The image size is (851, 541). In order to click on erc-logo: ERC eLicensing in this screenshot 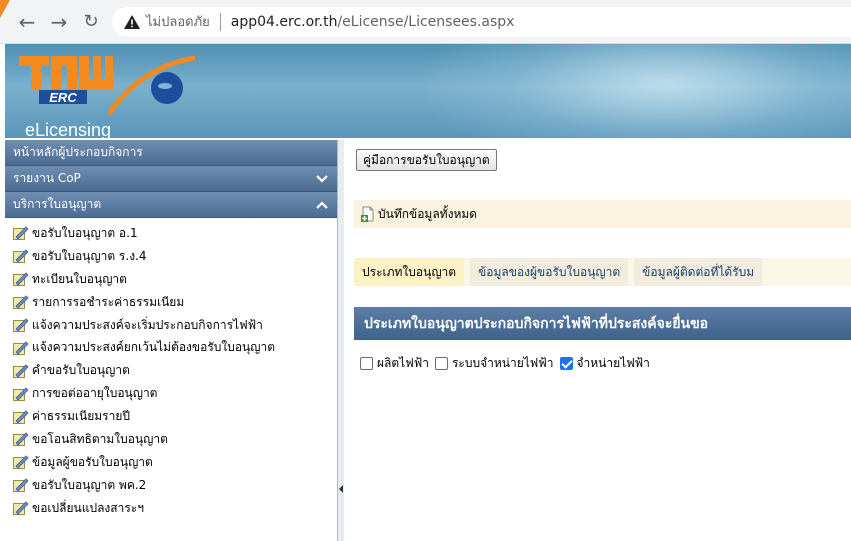, I will do `click(105, 94)`.